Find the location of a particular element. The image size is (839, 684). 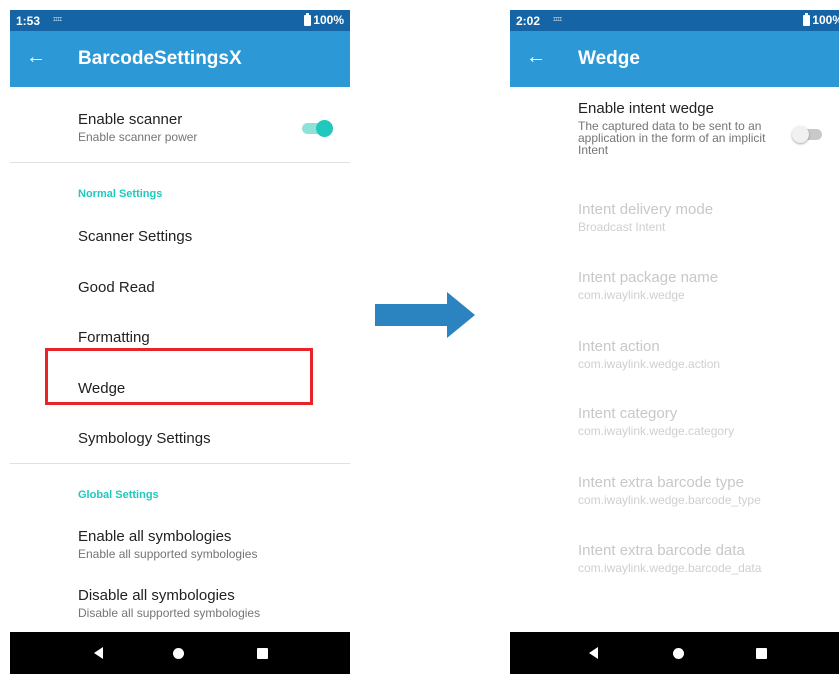

status-time: 2:02 is located at coordinates (528, 21).